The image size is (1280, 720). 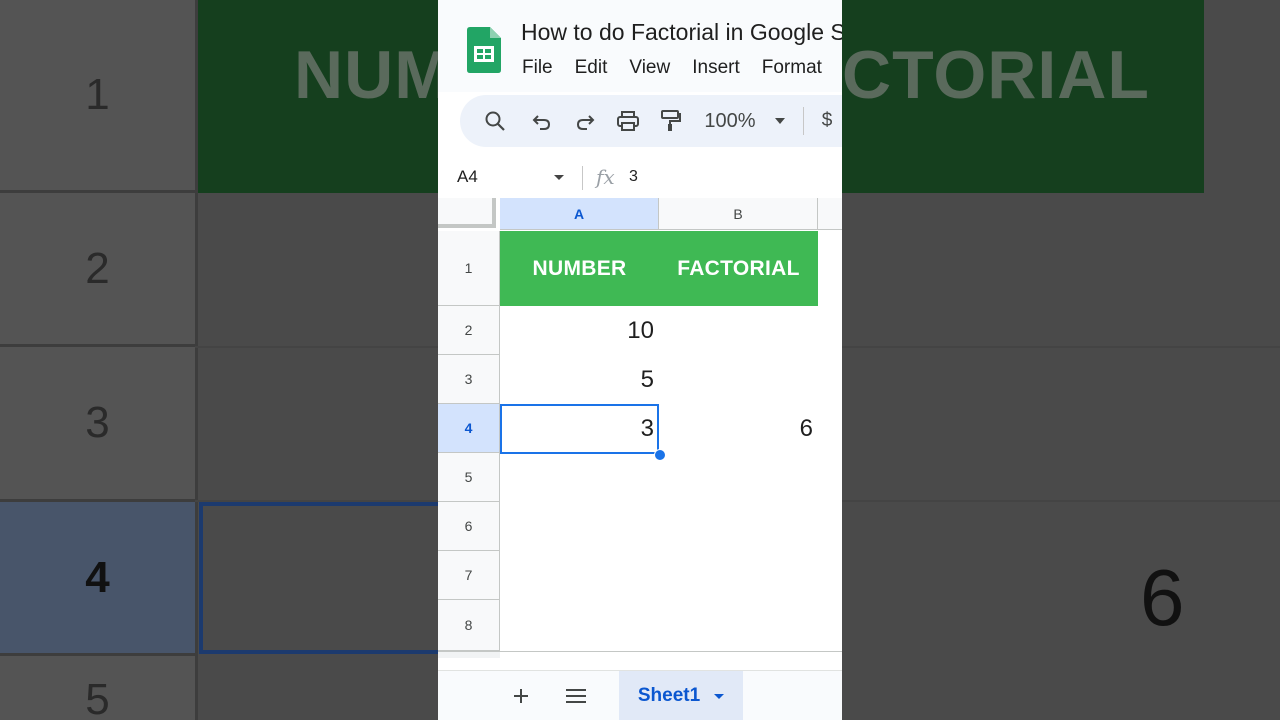 What do you see at coordinates (827, 121) in the screenshot?
I see `currency-format-button: $` at bounding box center [827, 121].